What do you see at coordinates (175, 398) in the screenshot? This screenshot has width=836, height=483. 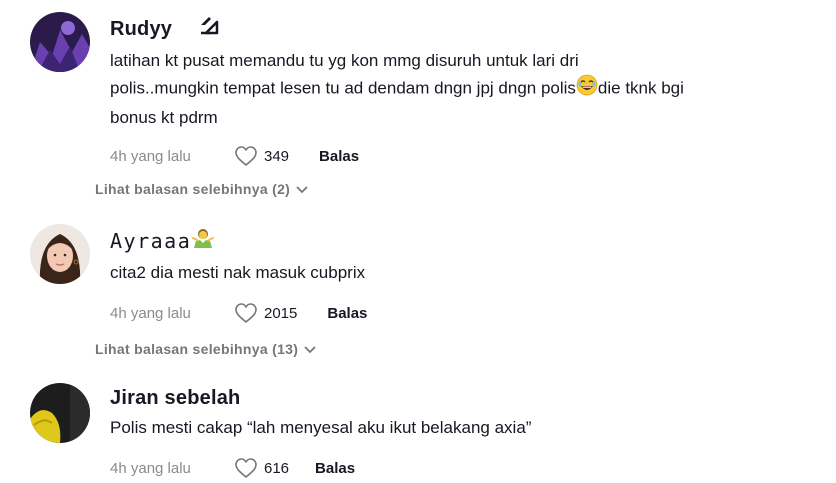 I see `username-text: Jiran sebelah` at bounding box center [175, 398].